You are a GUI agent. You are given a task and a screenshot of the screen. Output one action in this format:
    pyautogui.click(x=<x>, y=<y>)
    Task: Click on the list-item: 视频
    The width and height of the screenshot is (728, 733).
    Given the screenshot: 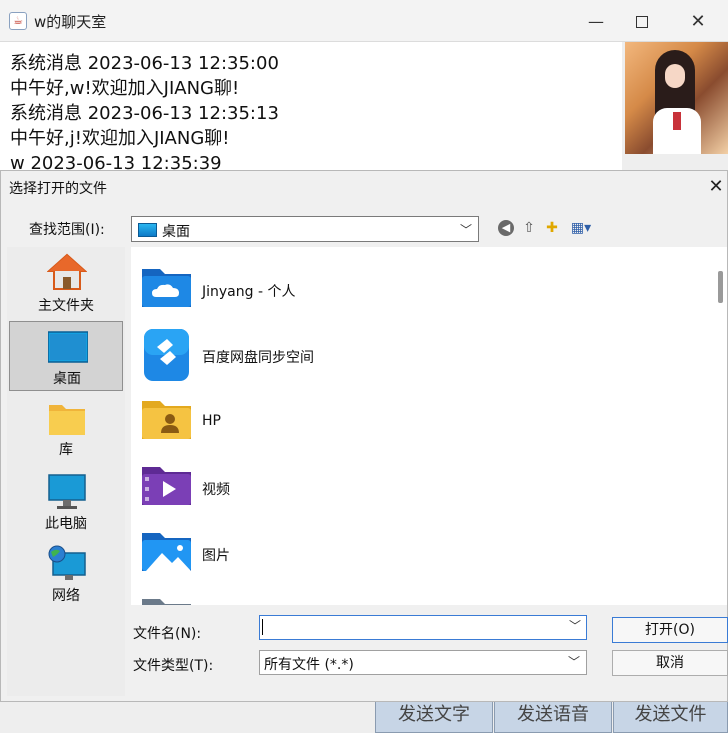 What is the action you would take?
    pyautogui.click(x=411, y=488)
    